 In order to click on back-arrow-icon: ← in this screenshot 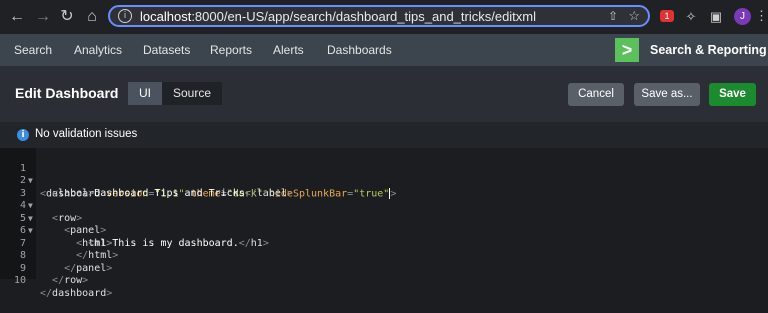, I will do `click(17, 17)`.